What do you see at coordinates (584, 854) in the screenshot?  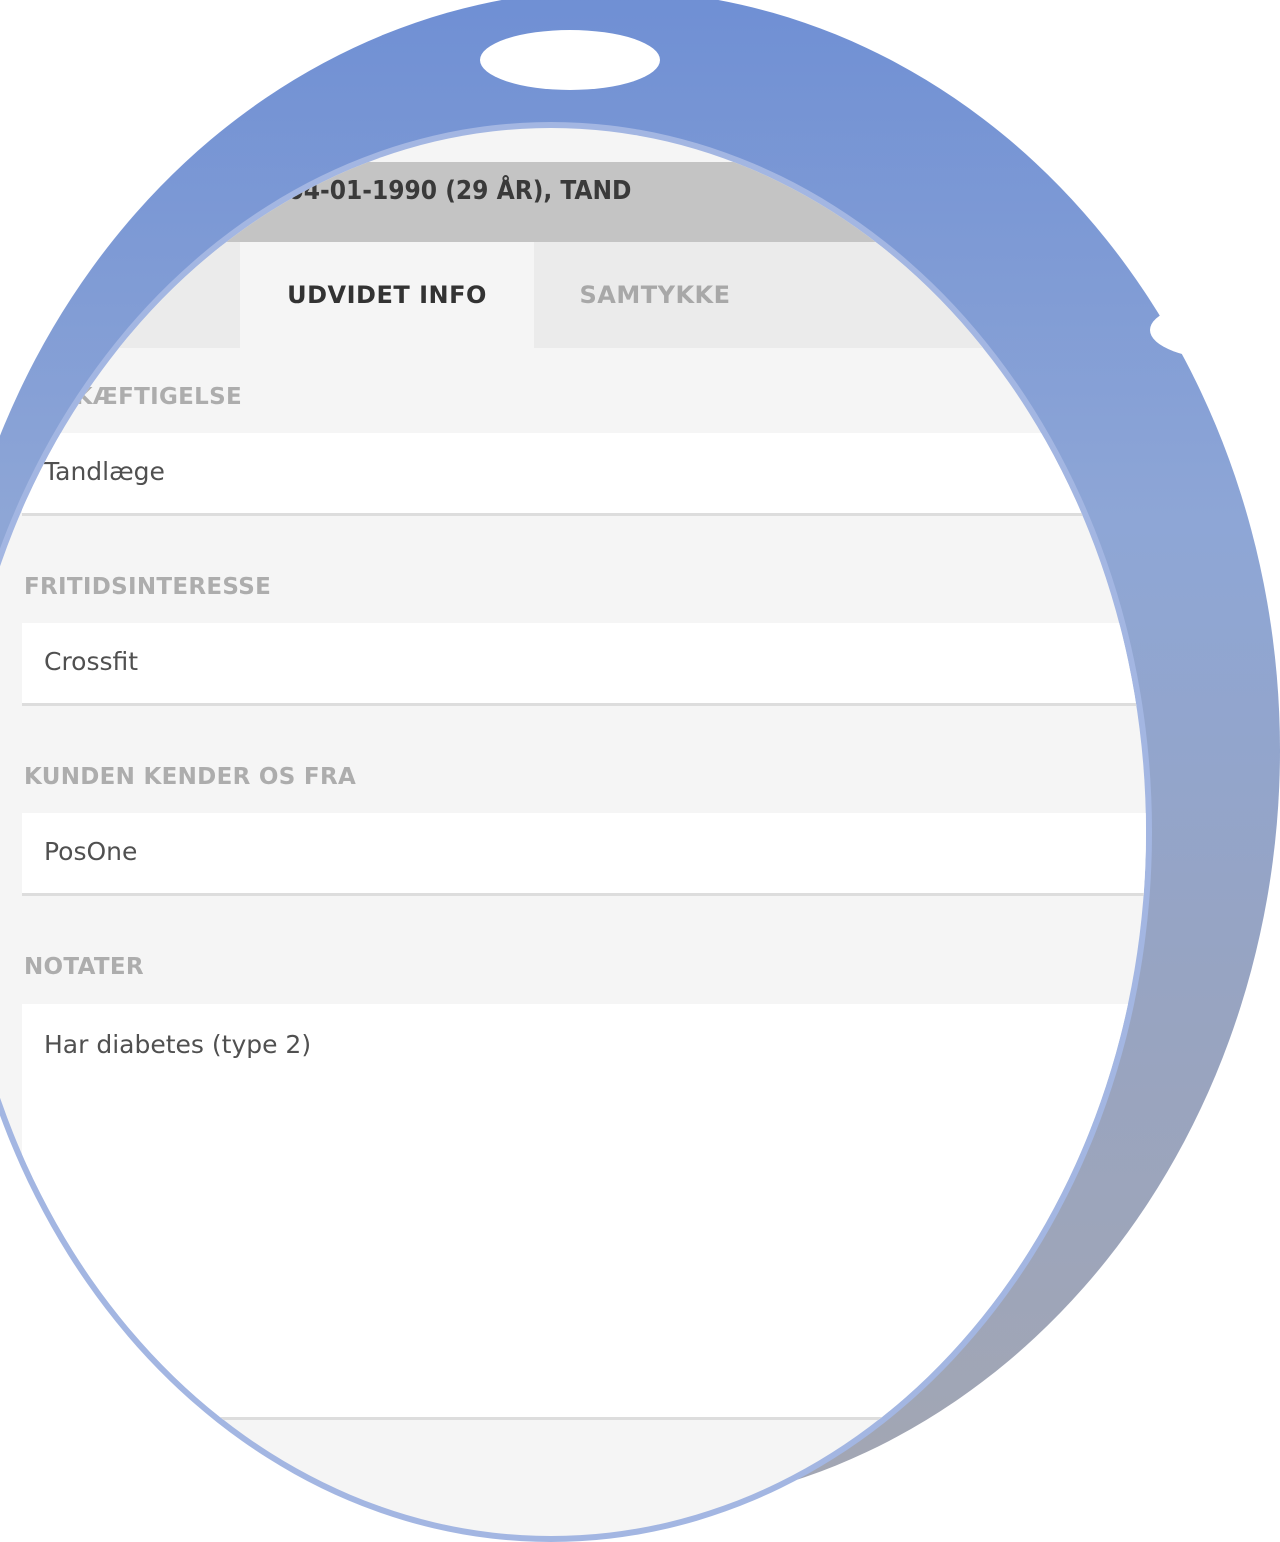 I see `referral-field: PosOne` at bounding box center [584, 854].